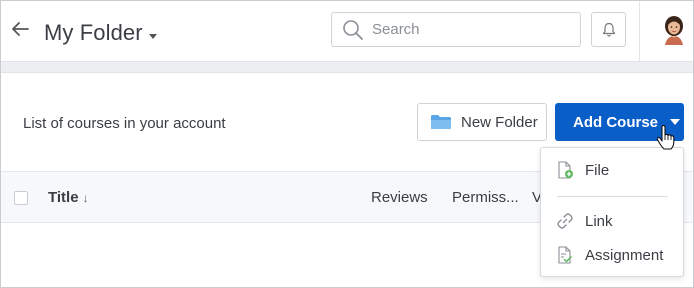 The image size is (694, 288). What do you see at coordinates (597, 170) in the screenshot?
I see `menu-item-file-label: File` at bounding box center [597, 170].